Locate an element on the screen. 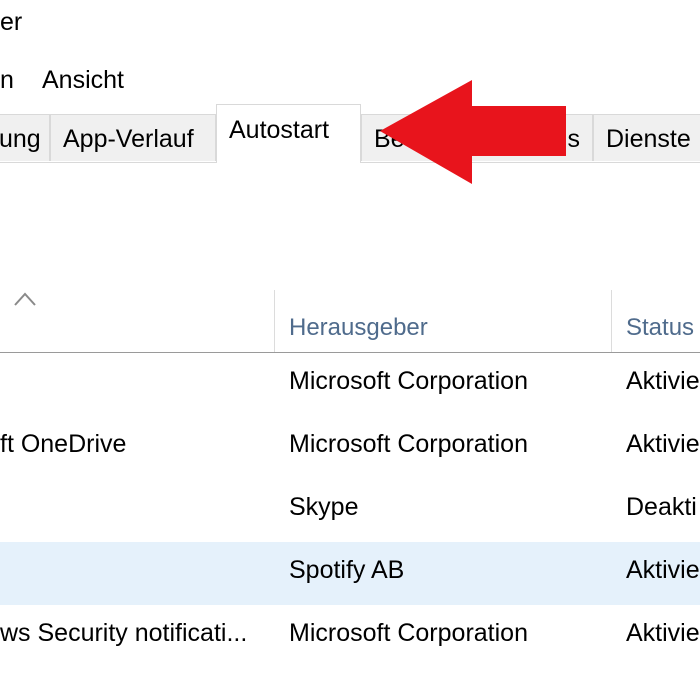 This screenshot has width=700, height=700. column-header-row: Herausgeber Status is located at coordinates (350, 317).